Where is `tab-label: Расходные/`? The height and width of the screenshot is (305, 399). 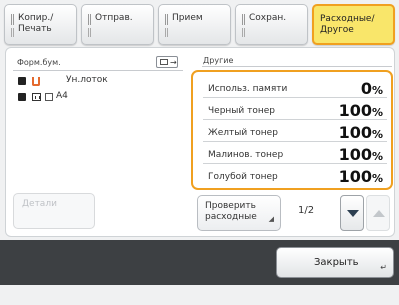 tab-label: Расходные/ is located at coordinates (347, 19).